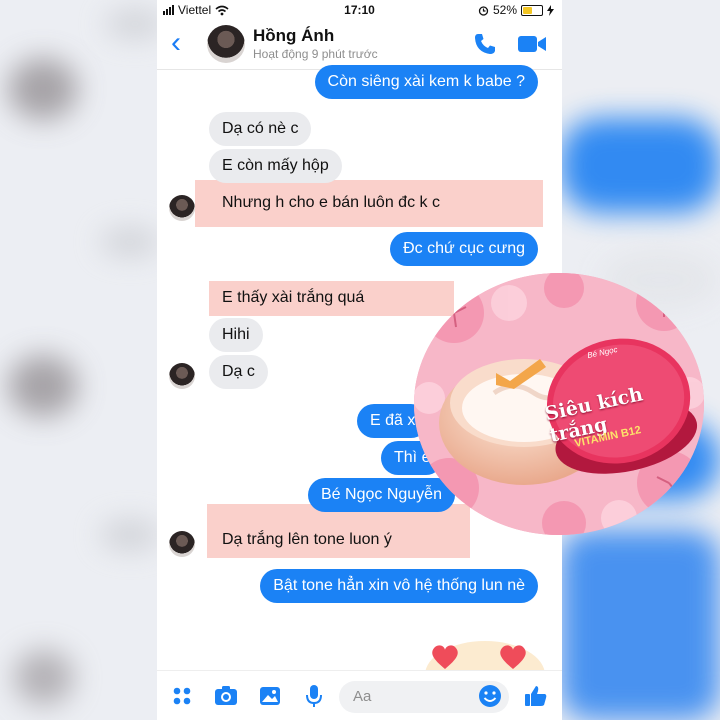 The image size is (720, 720). What do you see at coordinates (359, 10) in the screenshot?
I see `status-bar: Viettel 17:10 52%` at bounding box center [359, 10].